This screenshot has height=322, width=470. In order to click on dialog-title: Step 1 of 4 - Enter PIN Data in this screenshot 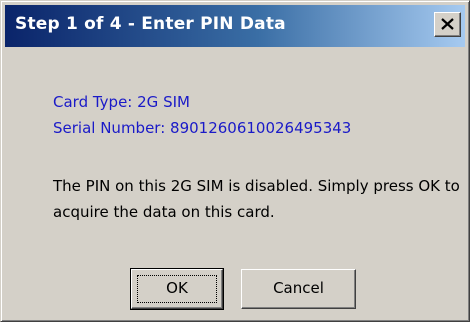, I will do `click(150, 24)`.